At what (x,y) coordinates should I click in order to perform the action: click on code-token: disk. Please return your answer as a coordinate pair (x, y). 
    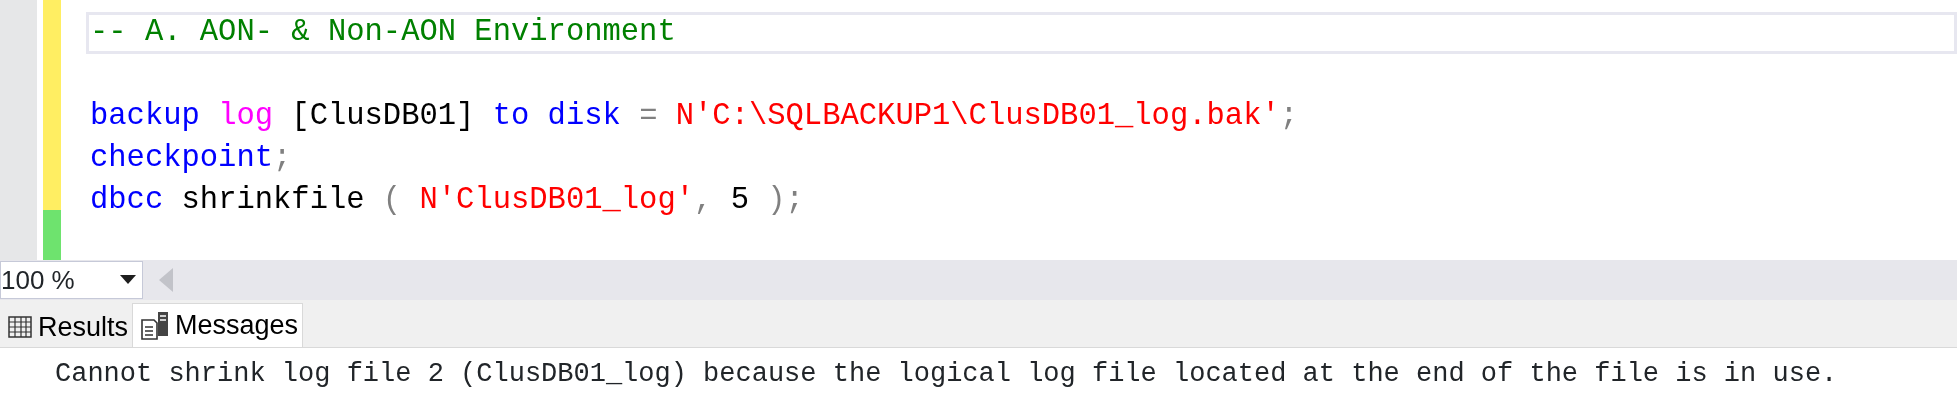
    Looking at the image, I should click on (583, 116).